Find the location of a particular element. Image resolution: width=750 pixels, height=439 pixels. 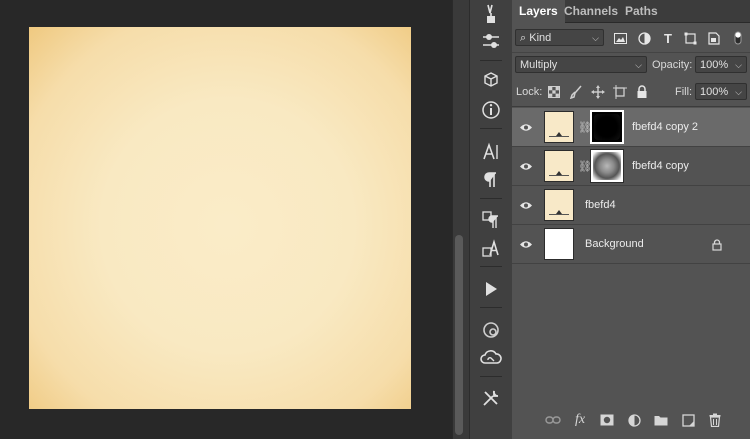

paragraph-icon is located at coordinates (491, 180).